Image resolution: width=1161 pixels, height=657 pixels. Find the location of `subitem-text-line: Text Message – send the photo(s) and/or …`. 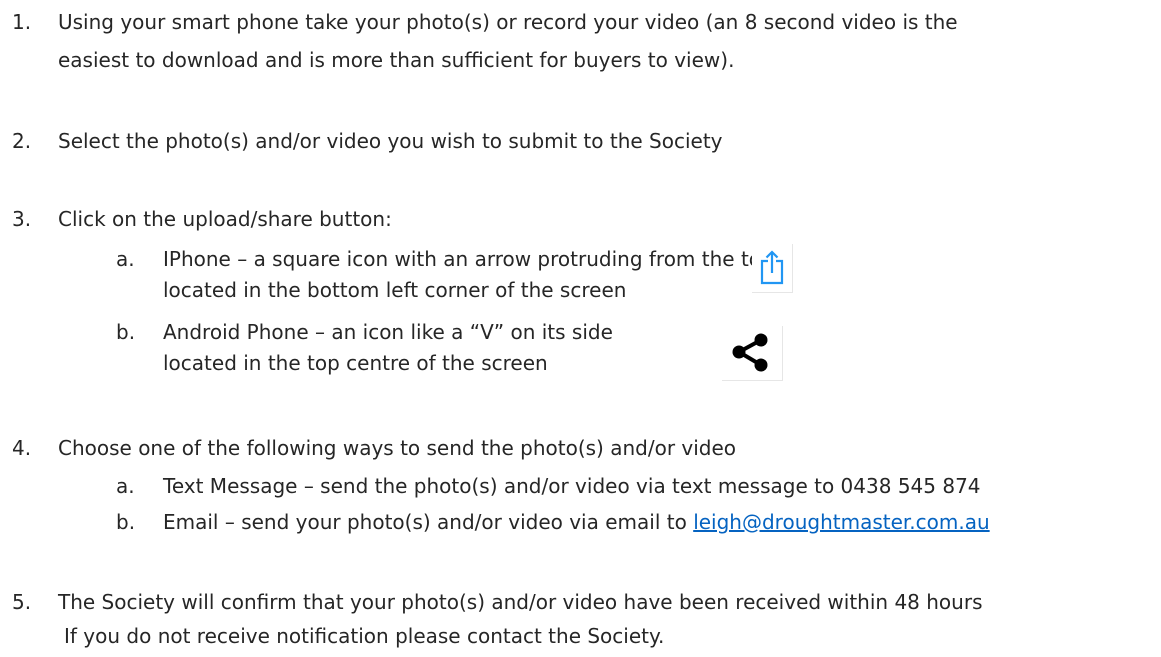

subitem-text-line: Text Message – send the photo(s) and/or … is located at coordinates (572, 486).